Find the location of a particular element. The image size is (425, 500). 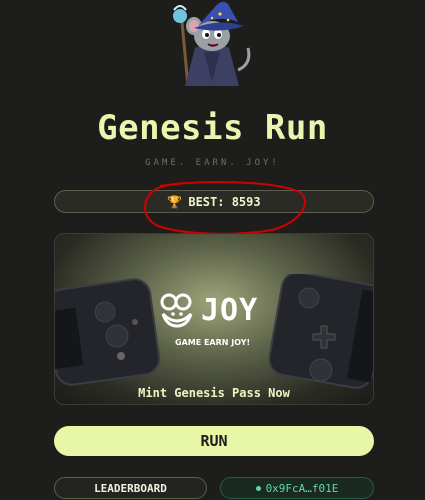

wizard-mouse-mascot is located at coordinates (212, 44).